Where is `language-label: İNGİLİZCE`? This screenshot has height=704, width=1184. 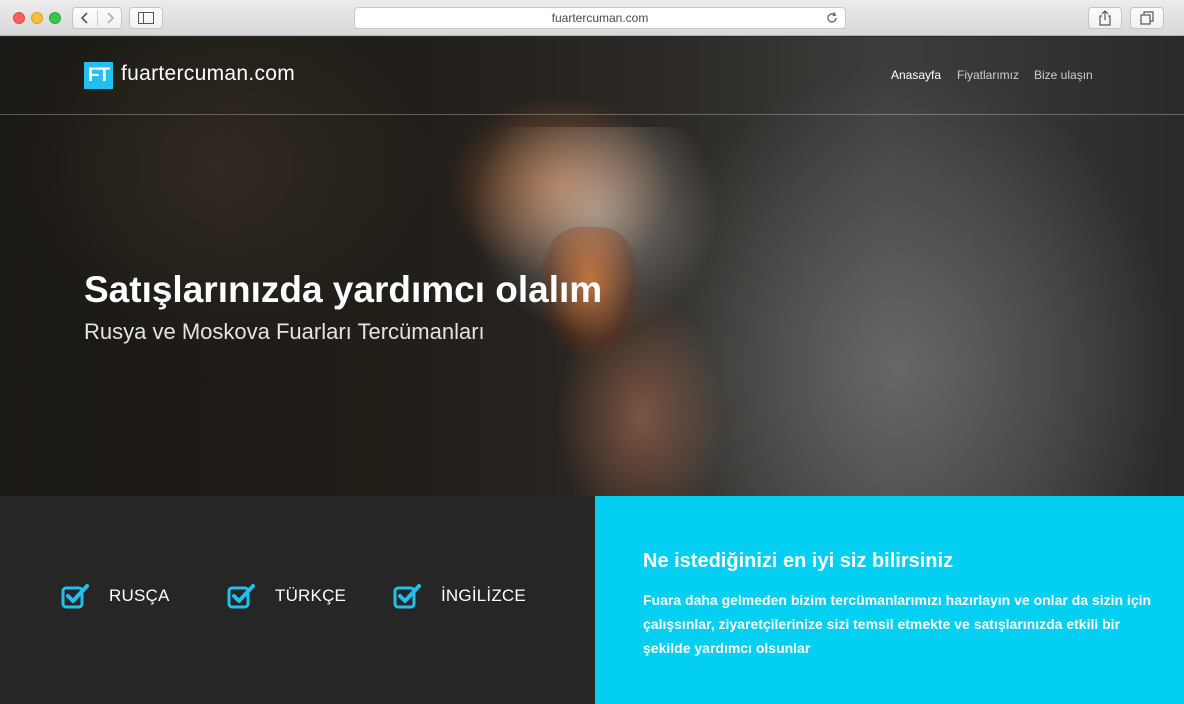 language-label: İNGİLİZCE is located at coordinates (483, 595).